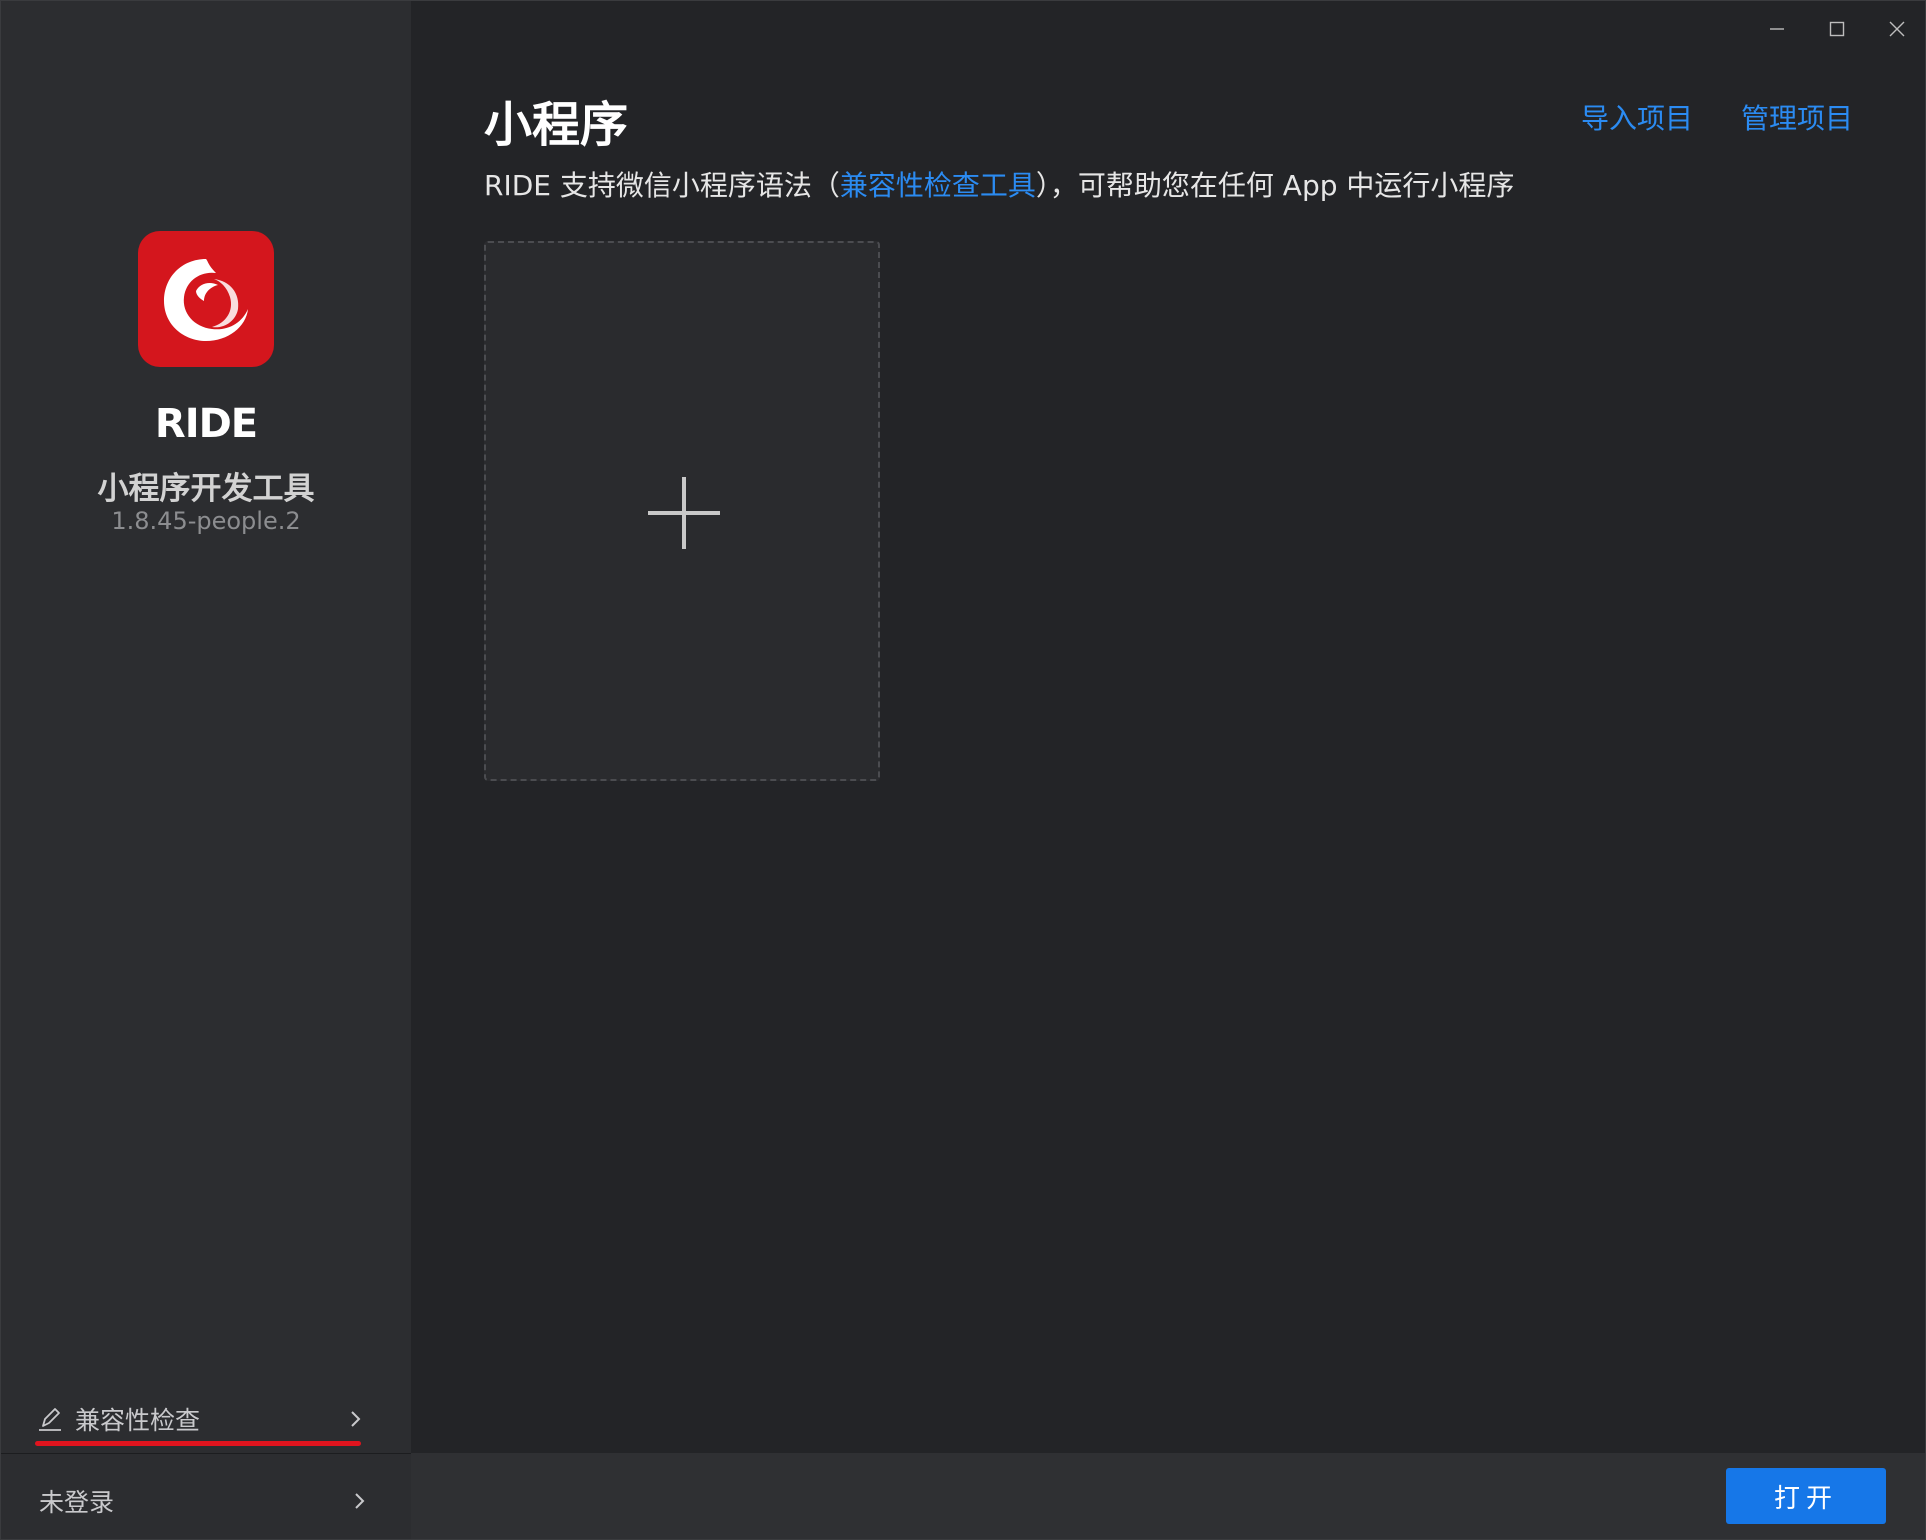 This screenshot has height=1540, width=1926. I want to click on close-button, so click(1896, 29).